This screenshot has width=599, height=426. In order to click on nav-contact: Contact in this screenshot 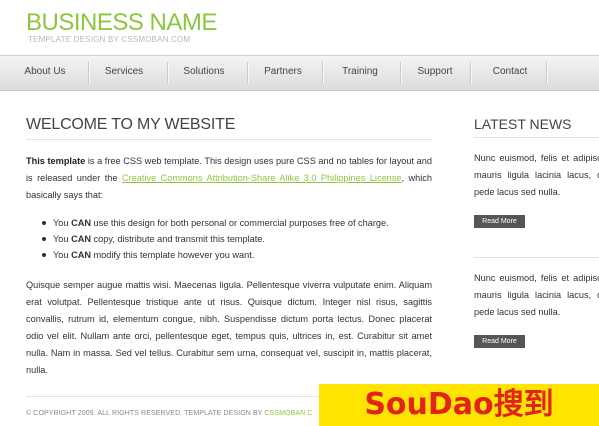, I will do `click(510, 73)`.